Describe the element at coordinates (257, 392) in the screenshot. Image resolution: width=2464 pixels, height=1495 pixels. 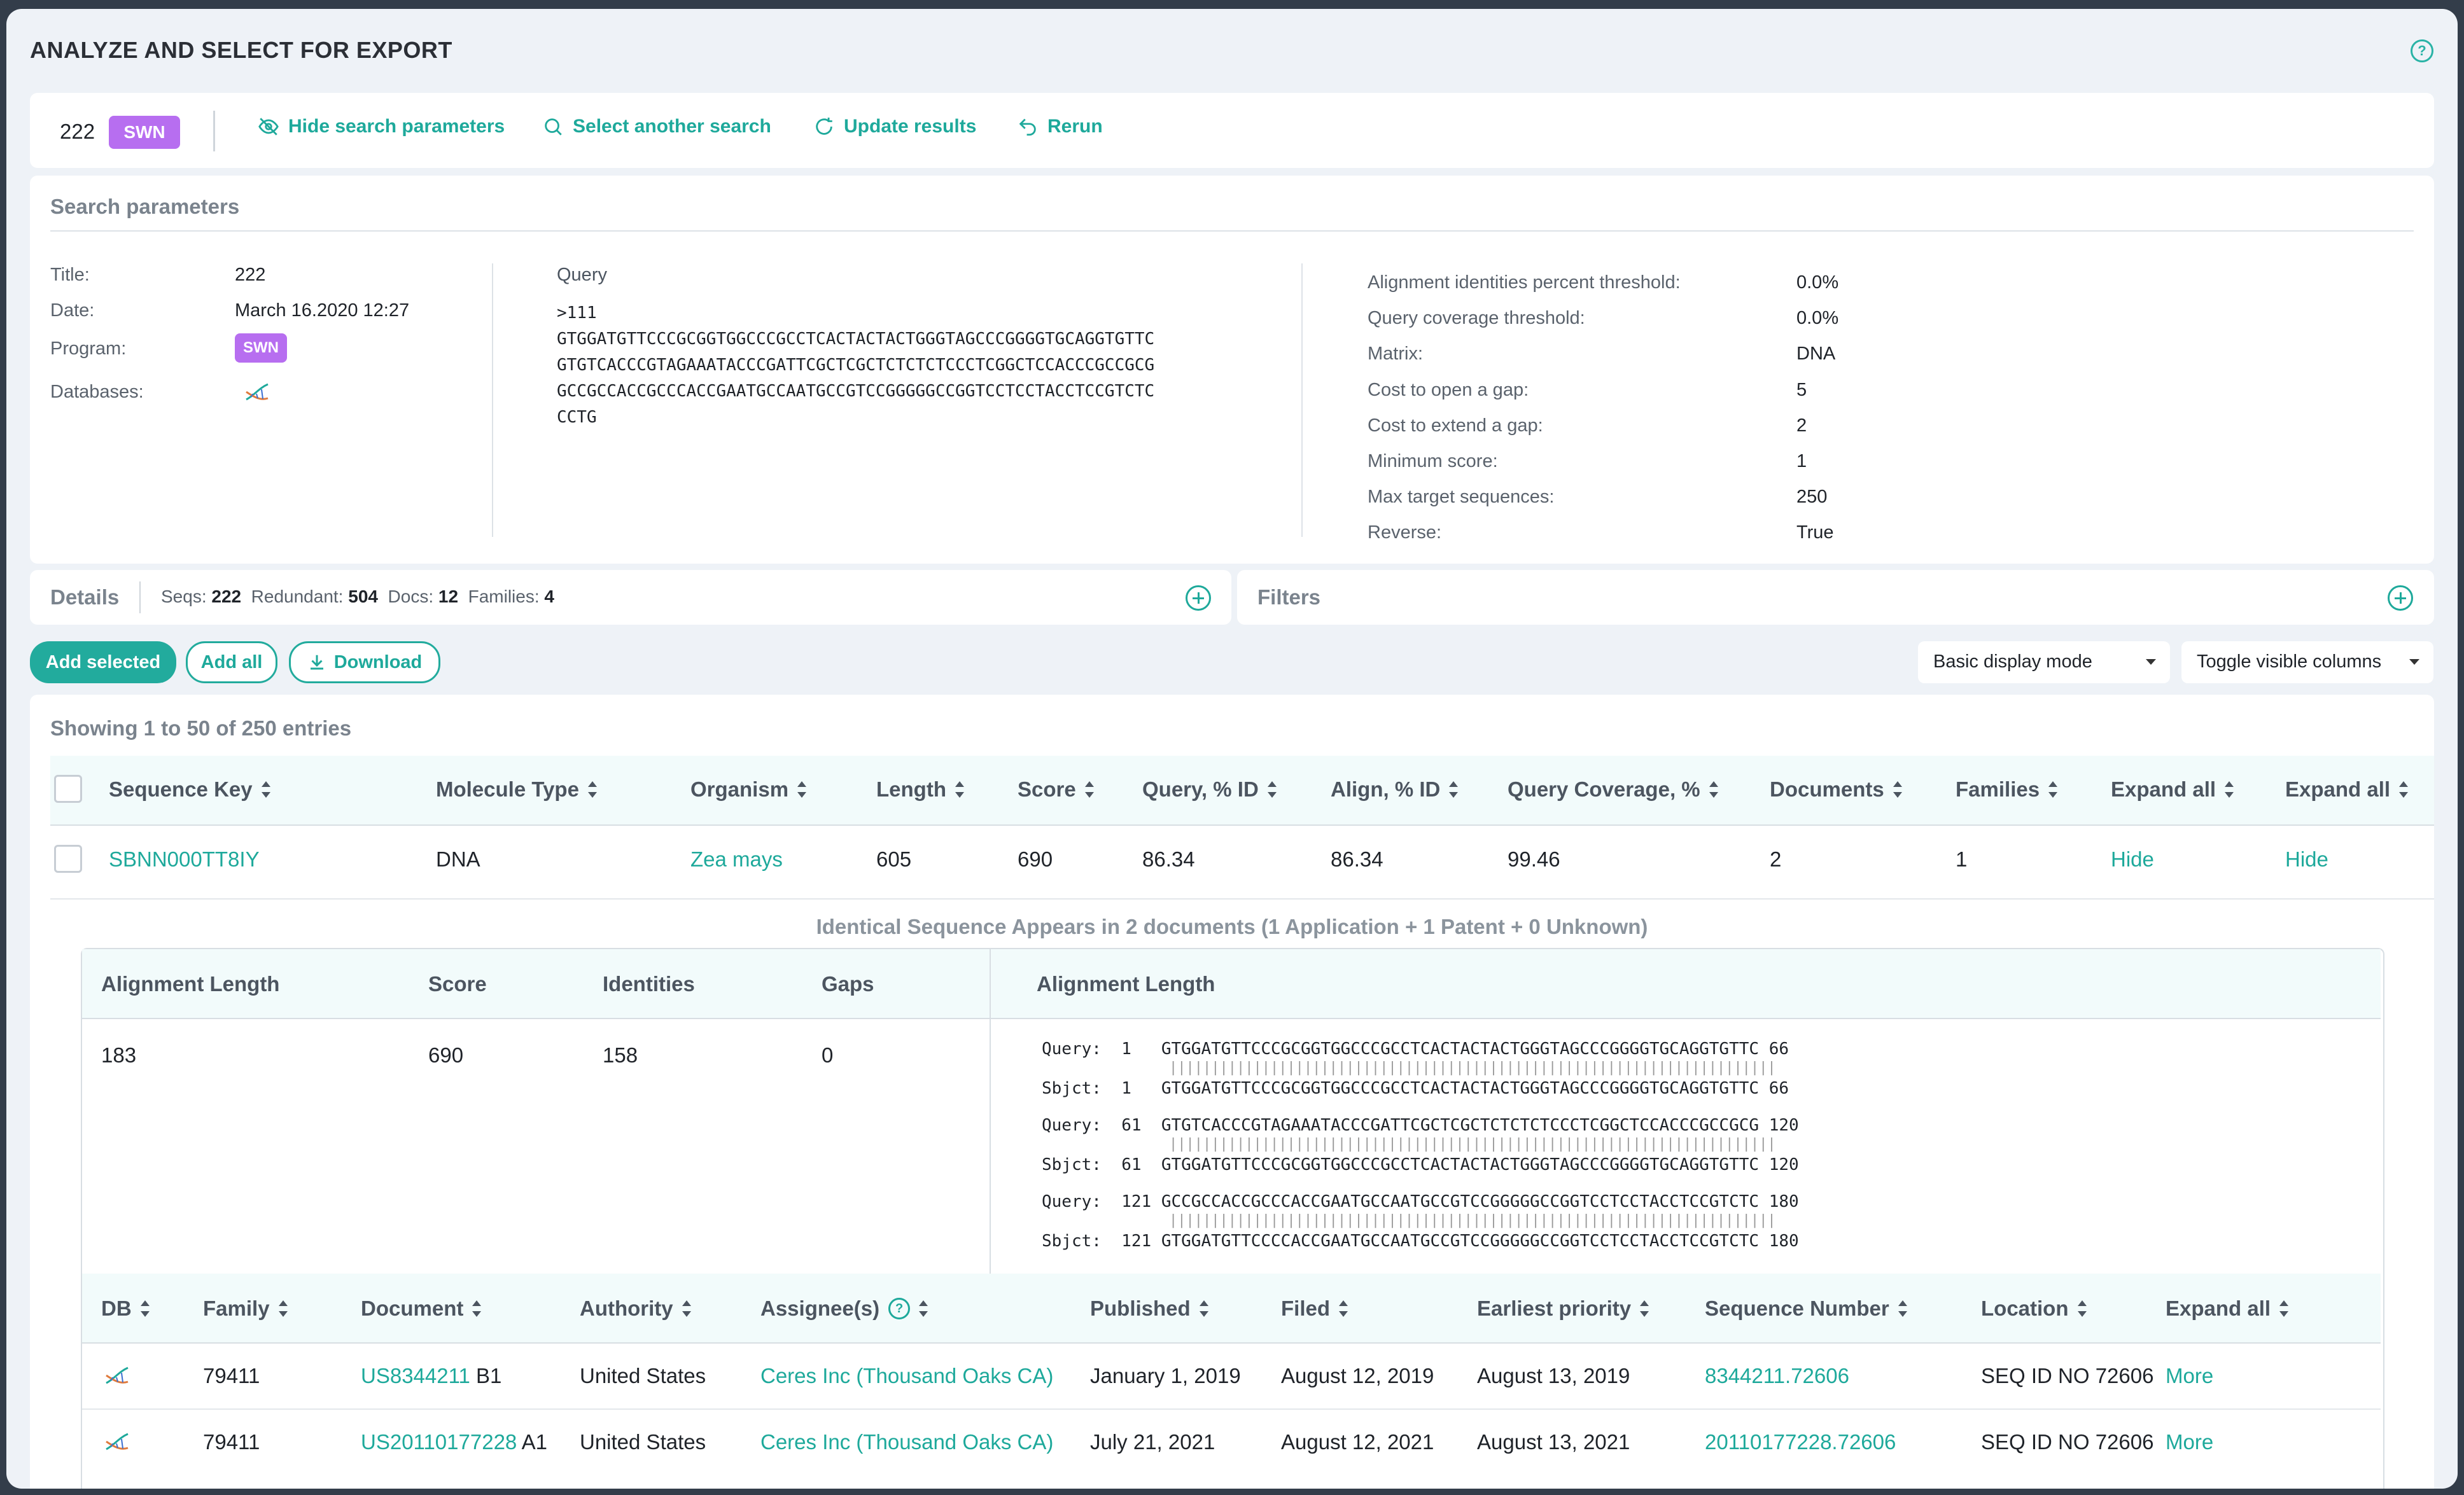
I see `dna-database-icon` at that location.